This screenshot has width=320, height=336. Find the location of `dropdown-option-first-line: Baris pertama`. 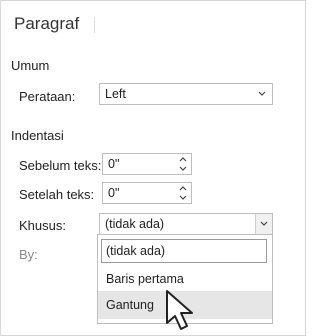

dropdown-option-first-line: Baris pertama is located at coordinates (185, 279).